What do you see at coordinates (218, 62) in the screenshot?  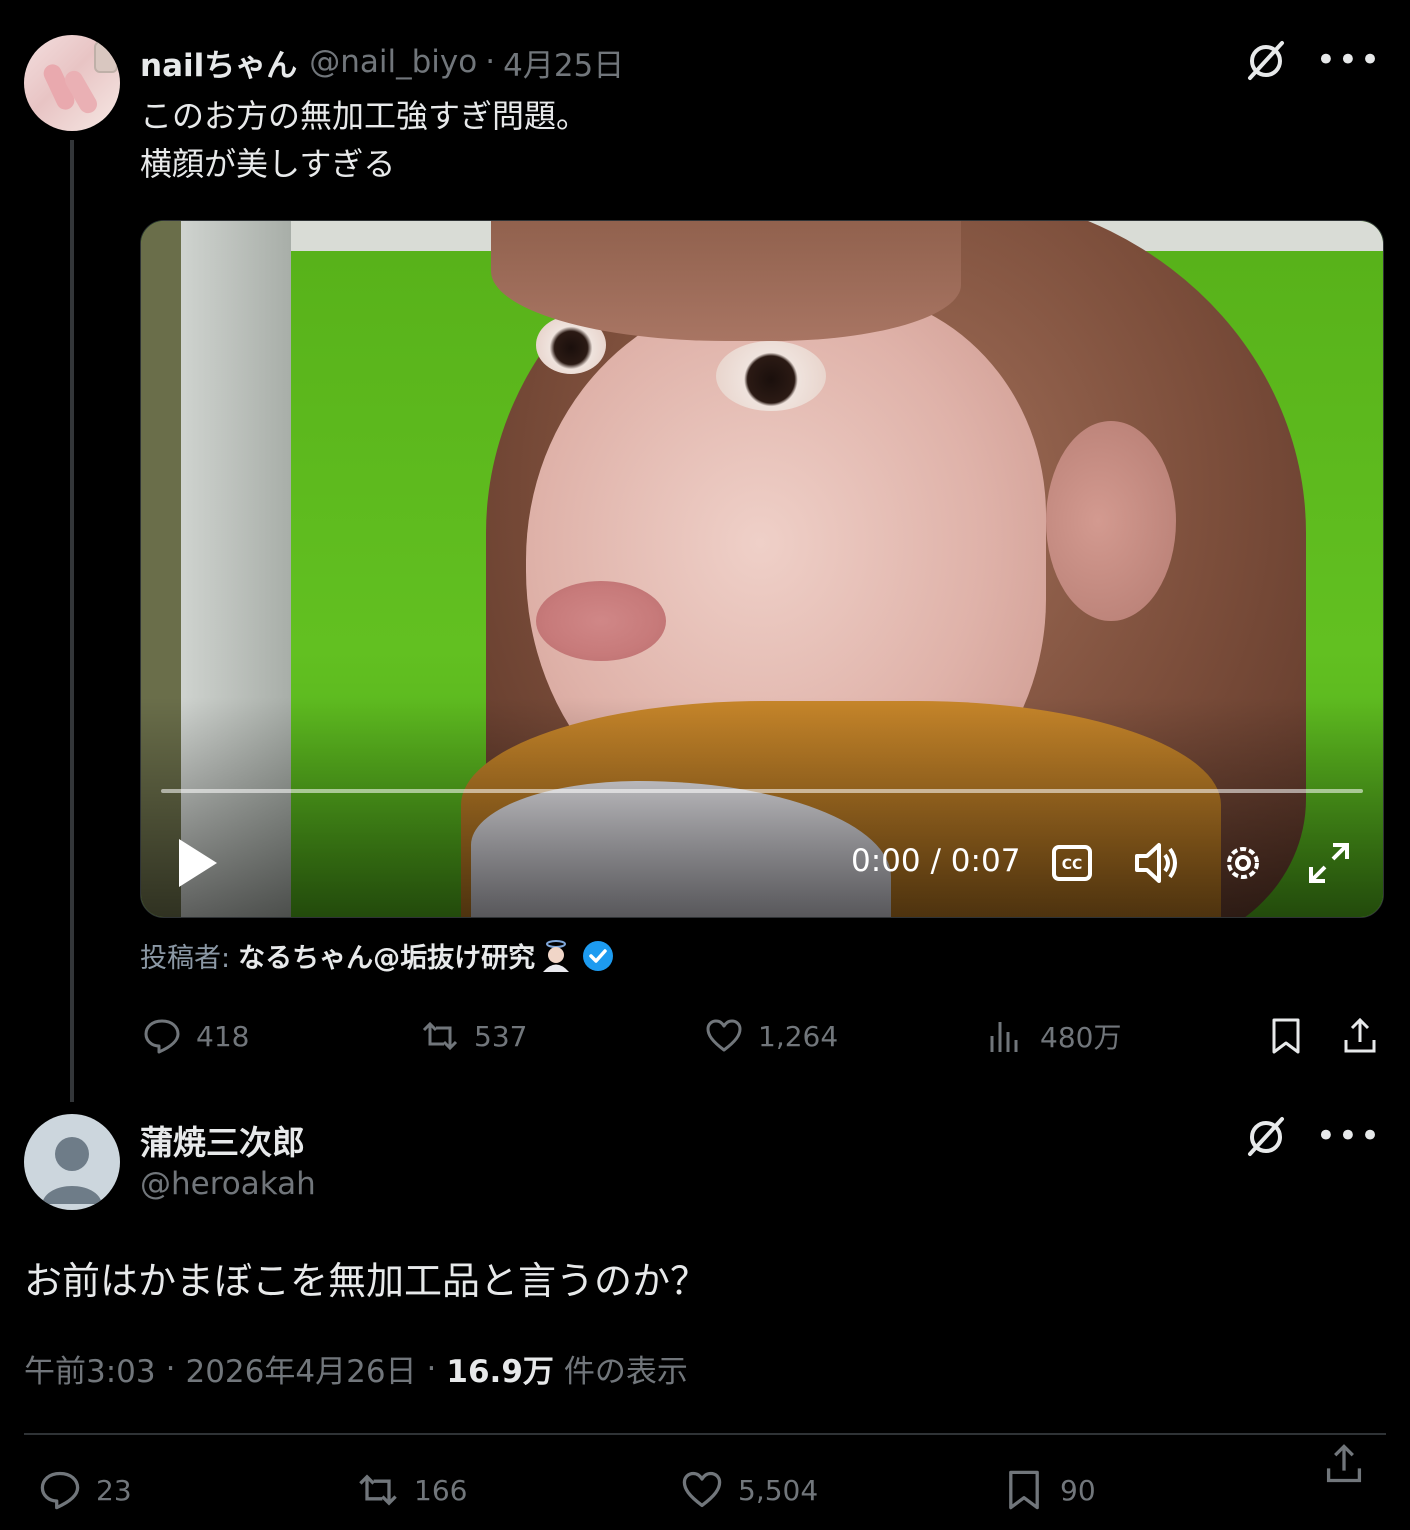 I see `display-name: nailちゃん` at bounding box center [218, 62].